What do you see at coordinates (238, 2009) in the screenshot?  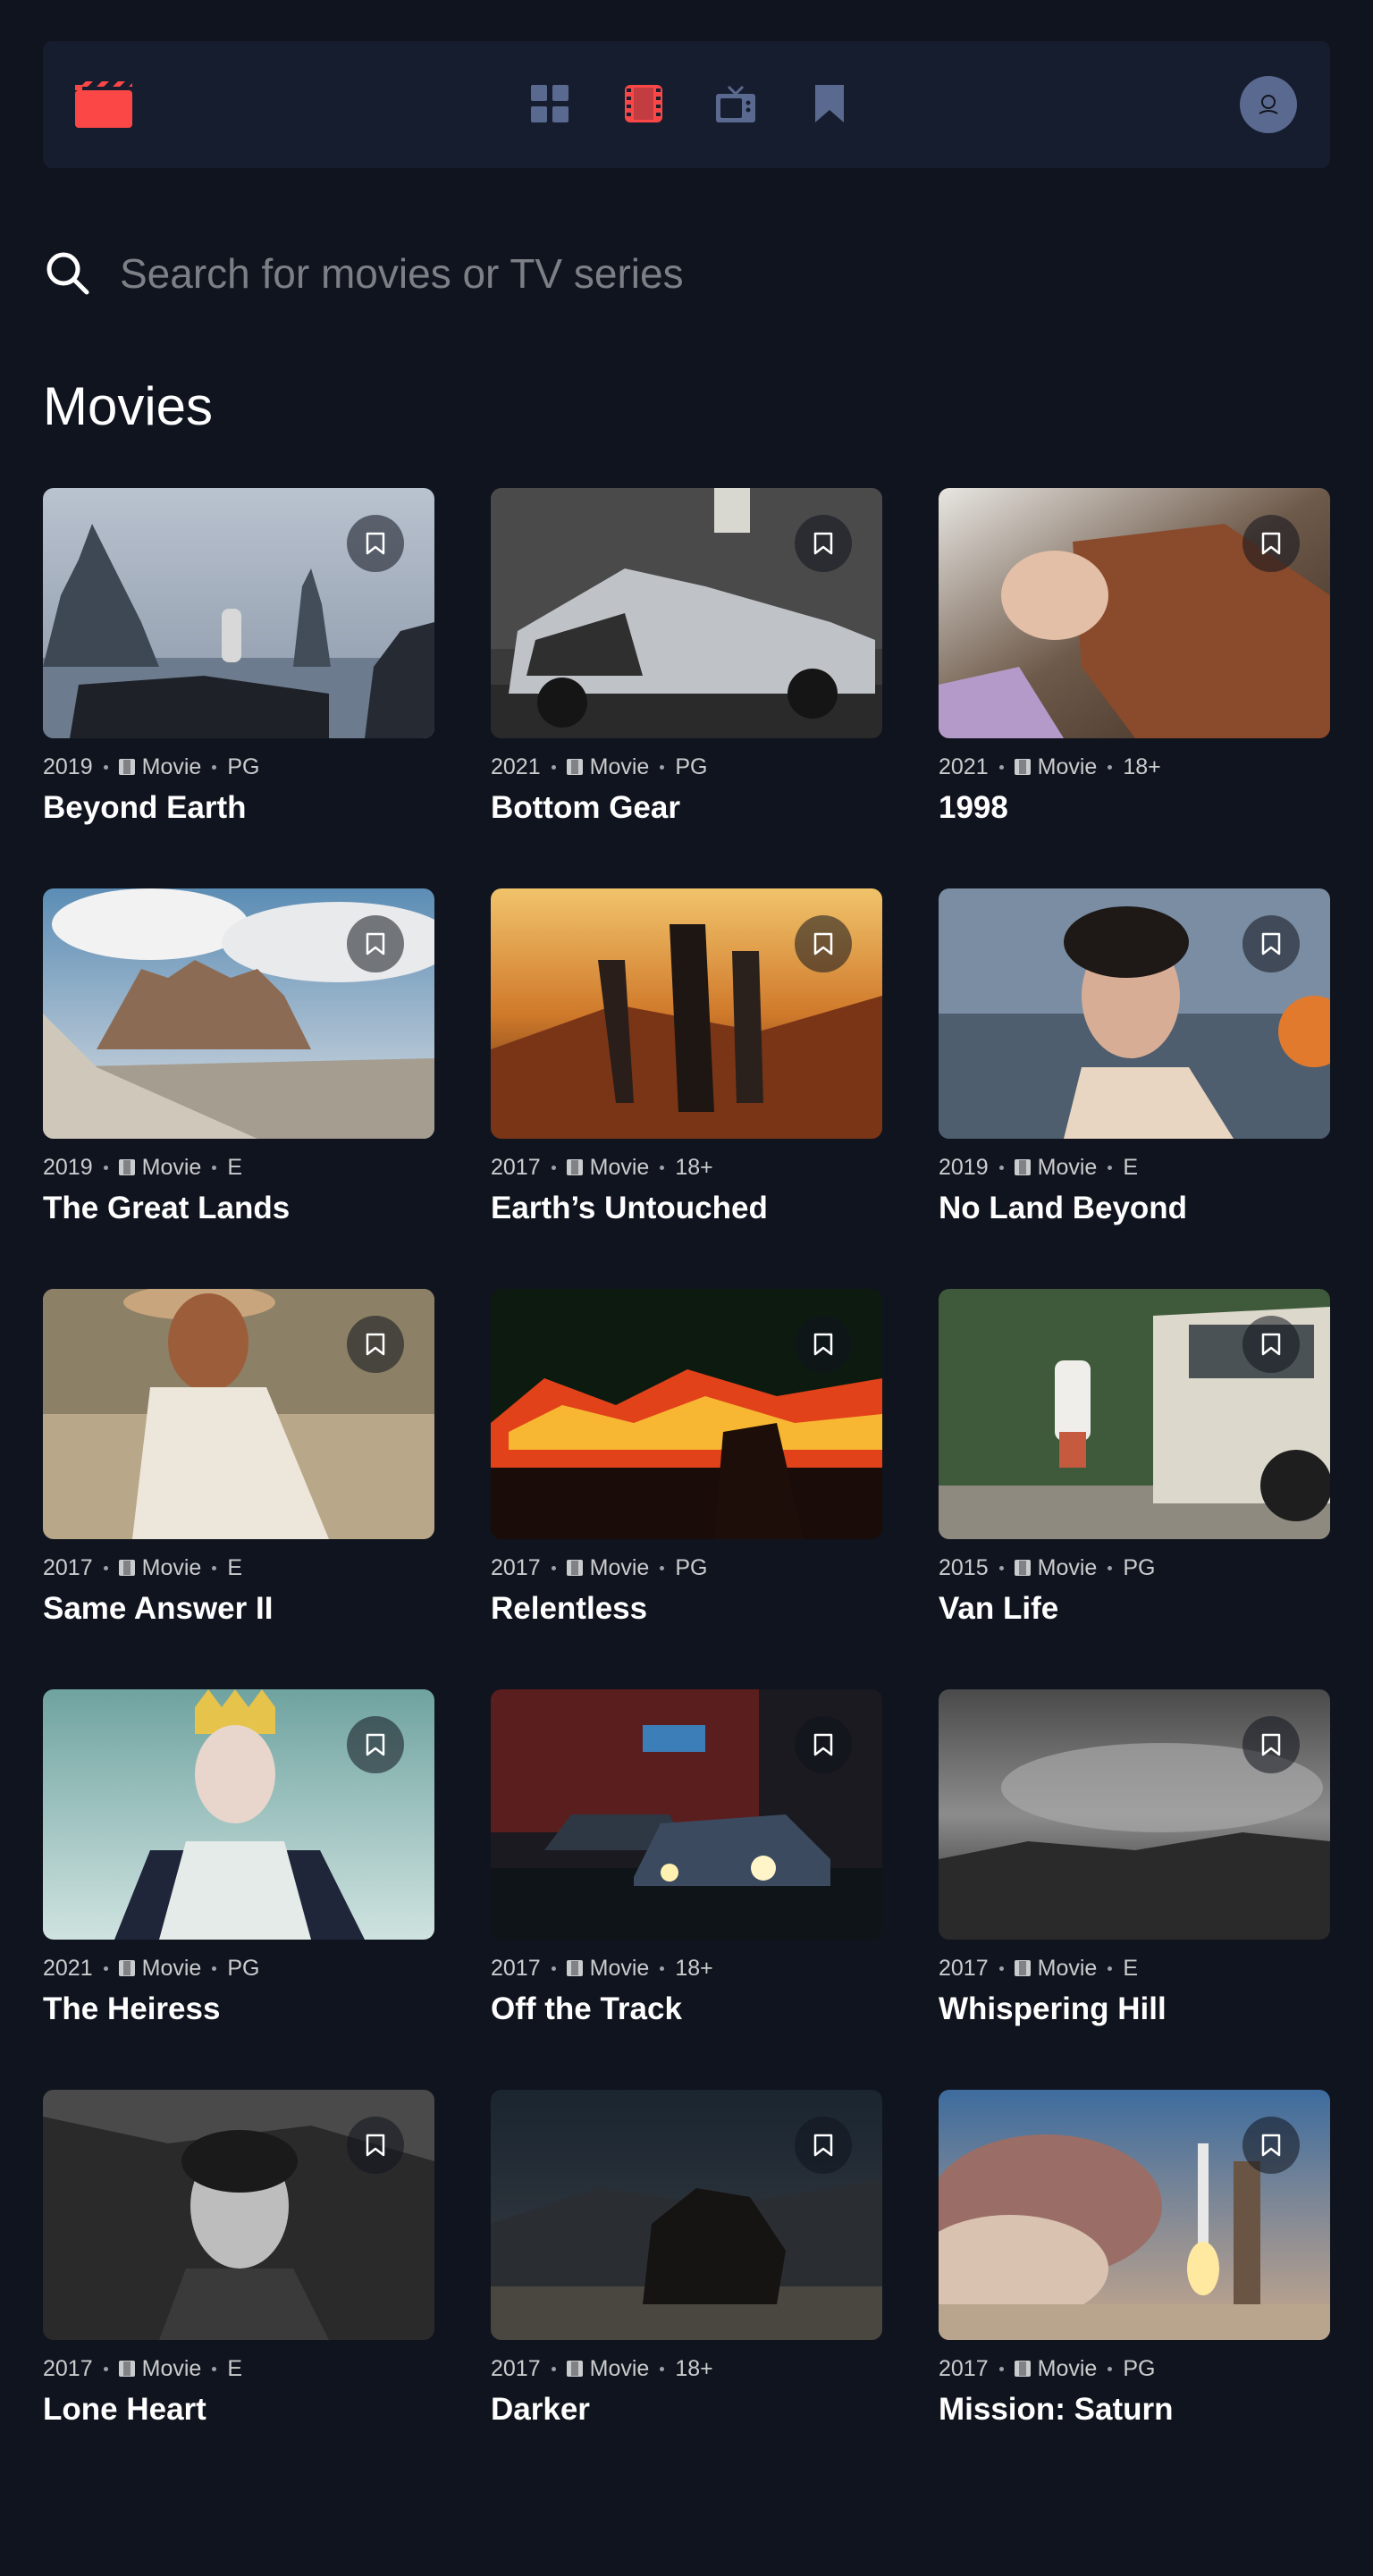 I see `movie-title: The Heiress` at bounding box center [238, 2009].